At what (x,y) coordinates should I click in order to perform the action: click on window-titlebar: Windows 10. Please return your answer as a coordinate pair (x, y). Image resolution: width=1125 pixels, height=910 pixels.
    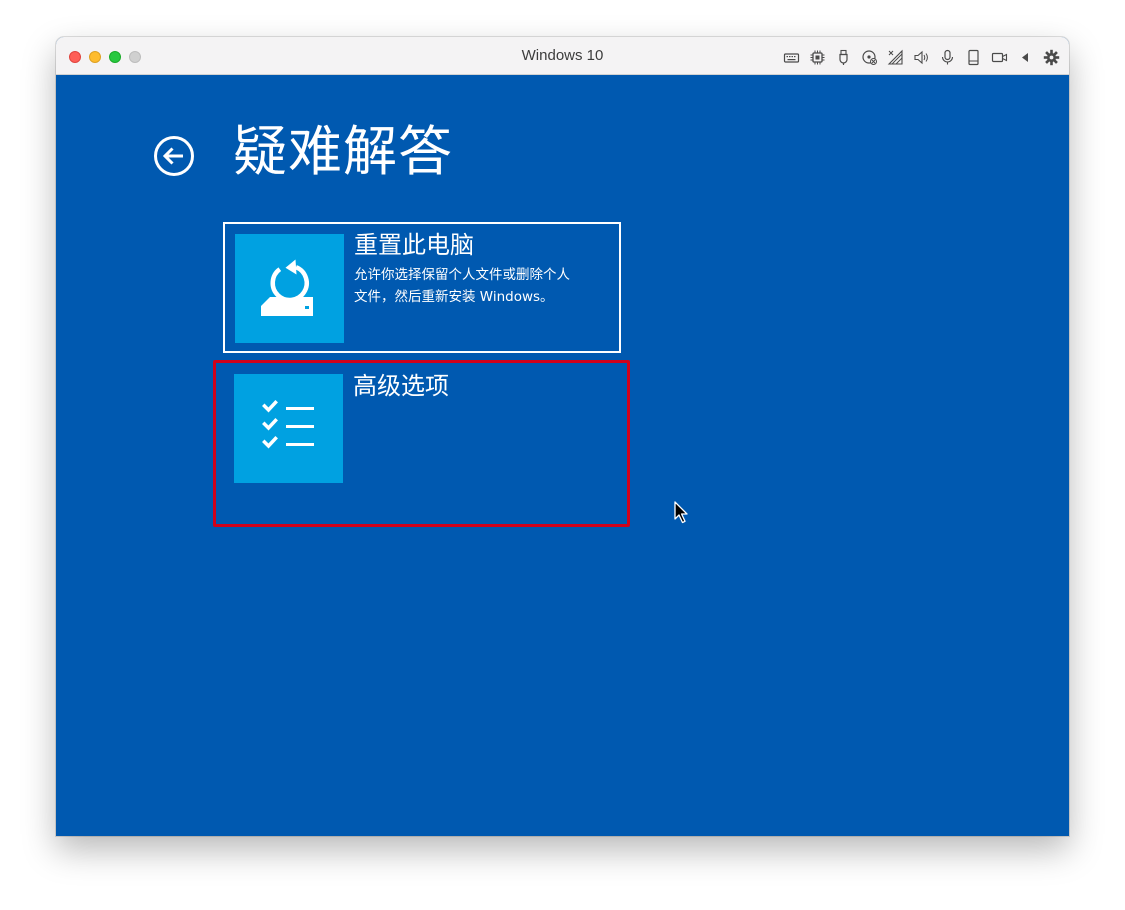
    Looking at the image, I should click on (562, 56).